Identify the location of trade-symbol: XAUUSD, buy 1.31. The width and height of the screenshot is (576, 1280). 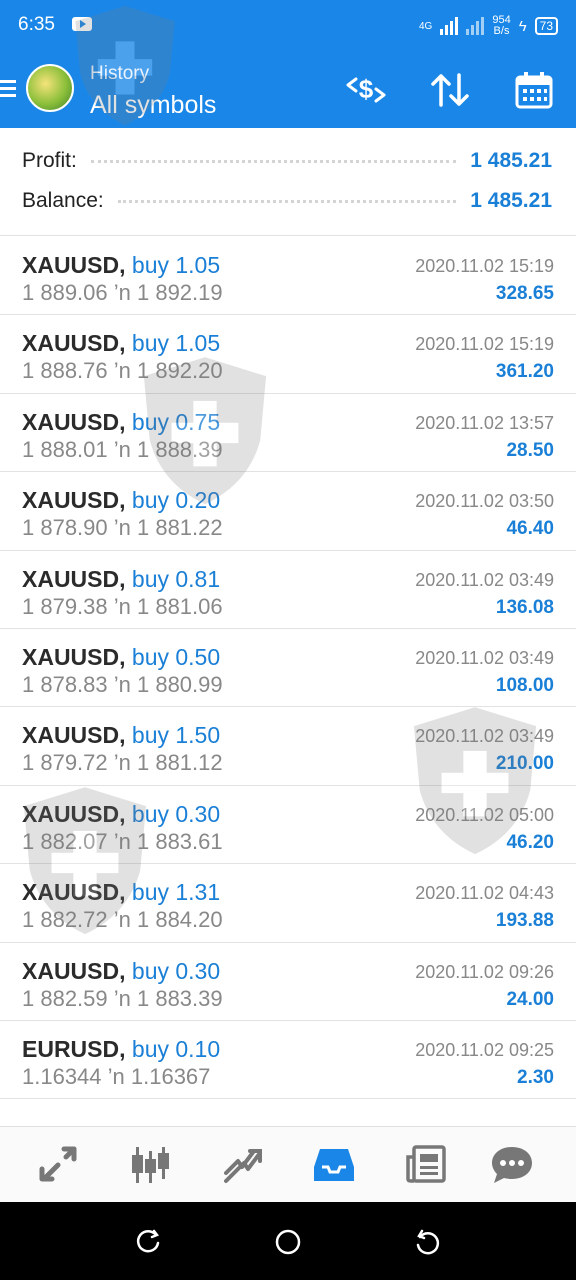
(121, 892).